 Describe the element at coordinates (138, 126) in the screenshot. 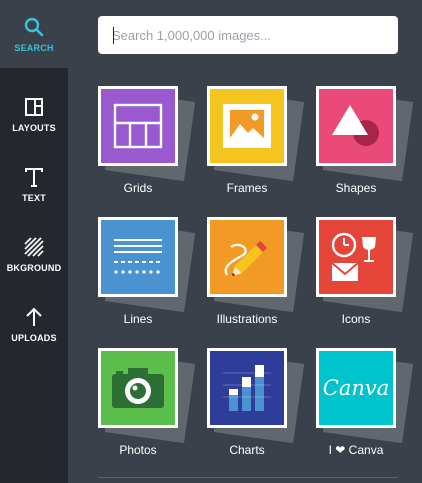

I see `grid-icon` at that location.